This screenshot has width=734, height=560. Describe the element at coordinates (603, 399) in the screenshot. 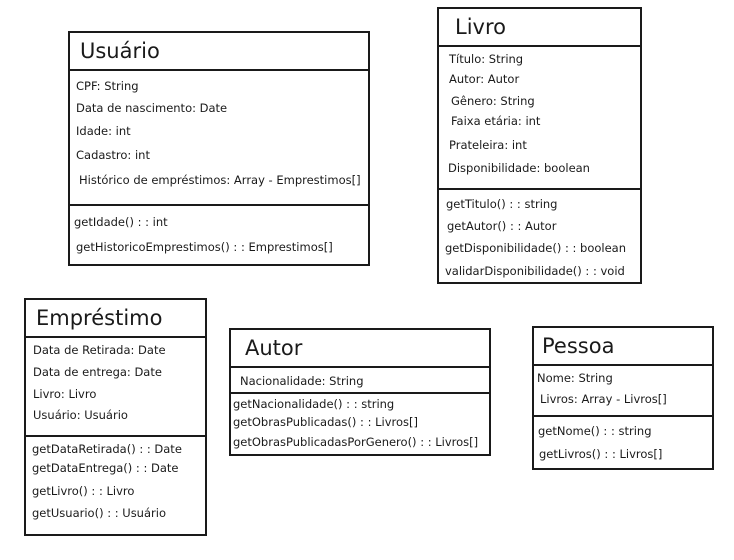

I see `attribute: Livros: Array - Livros[]` at that location.